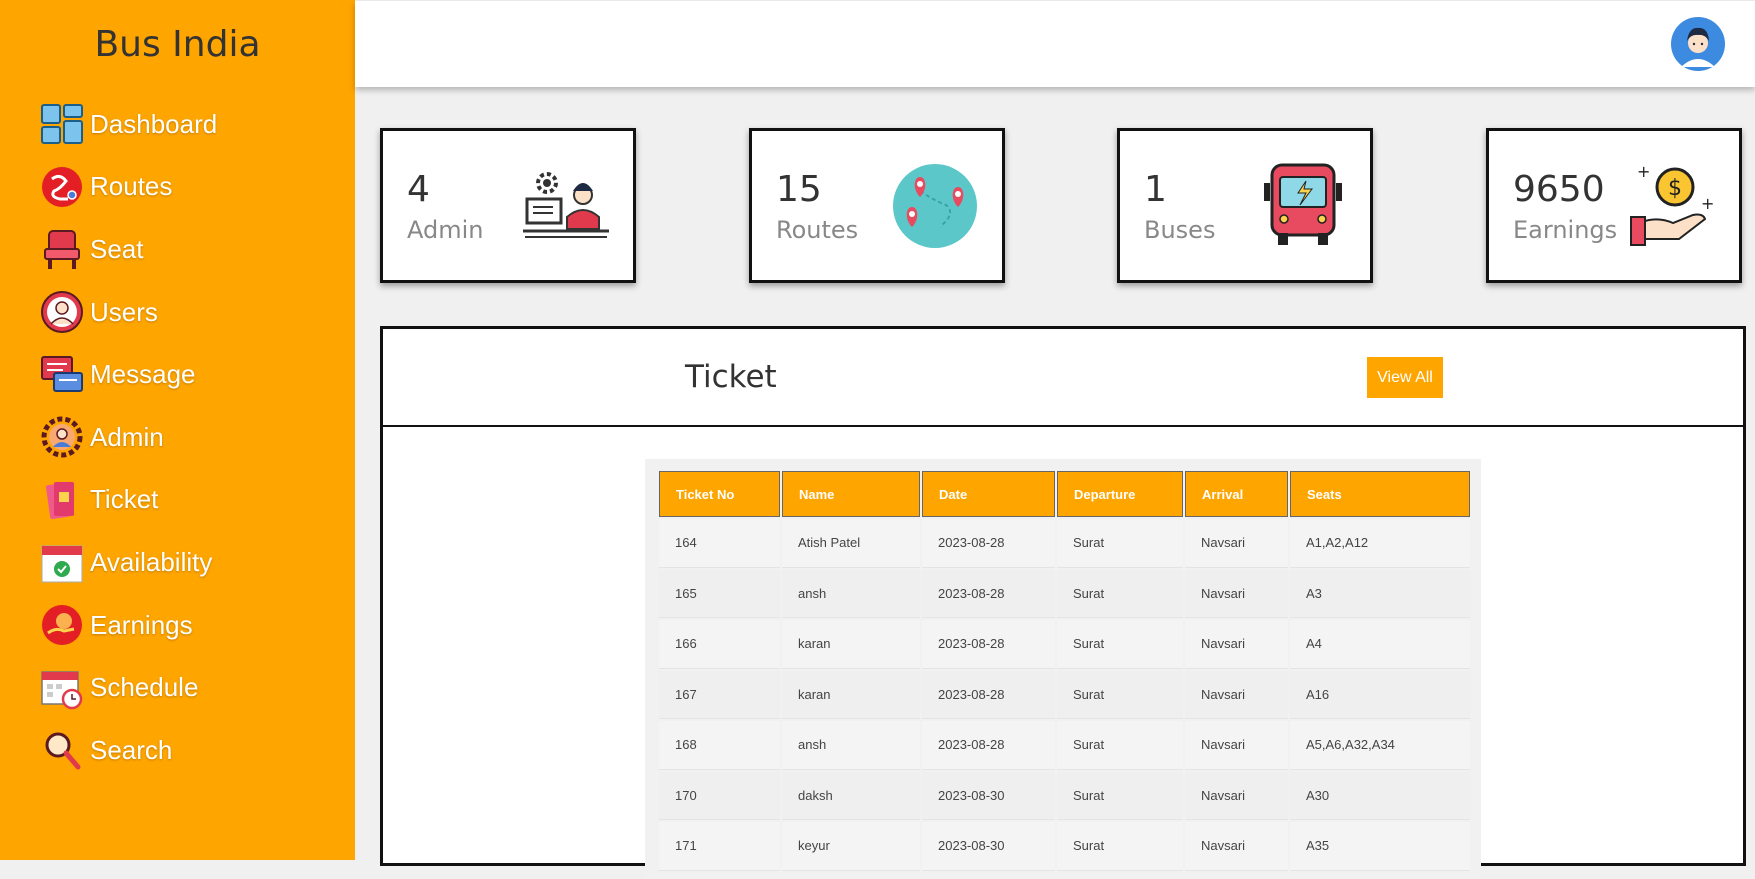 The height and width of the screenshot is (879, 1755). I want to click on table-row: 165 ansh 2023-08-28 Surat Navsari A3, so click(1064, 593).